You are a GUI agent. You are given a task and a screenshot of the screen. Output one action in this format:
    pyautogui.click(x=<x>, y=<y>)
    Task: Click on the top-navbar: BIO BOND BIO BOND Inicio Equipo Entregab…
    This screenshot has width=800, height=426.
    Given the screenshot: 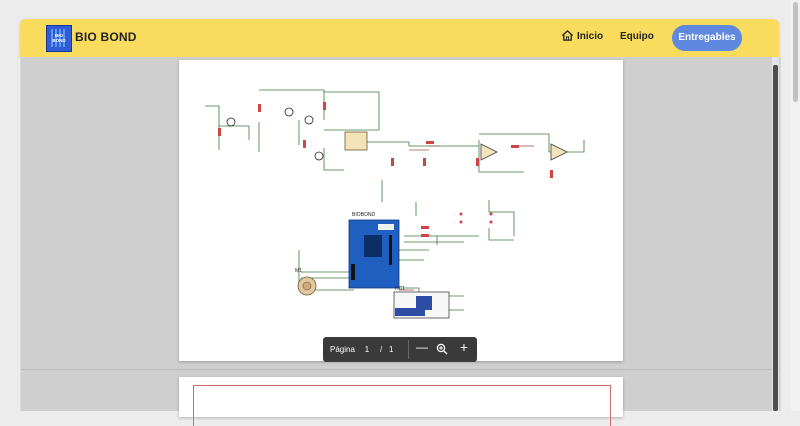 What is the action you would take?
    pyautogui.click(x=399, y=38)
    